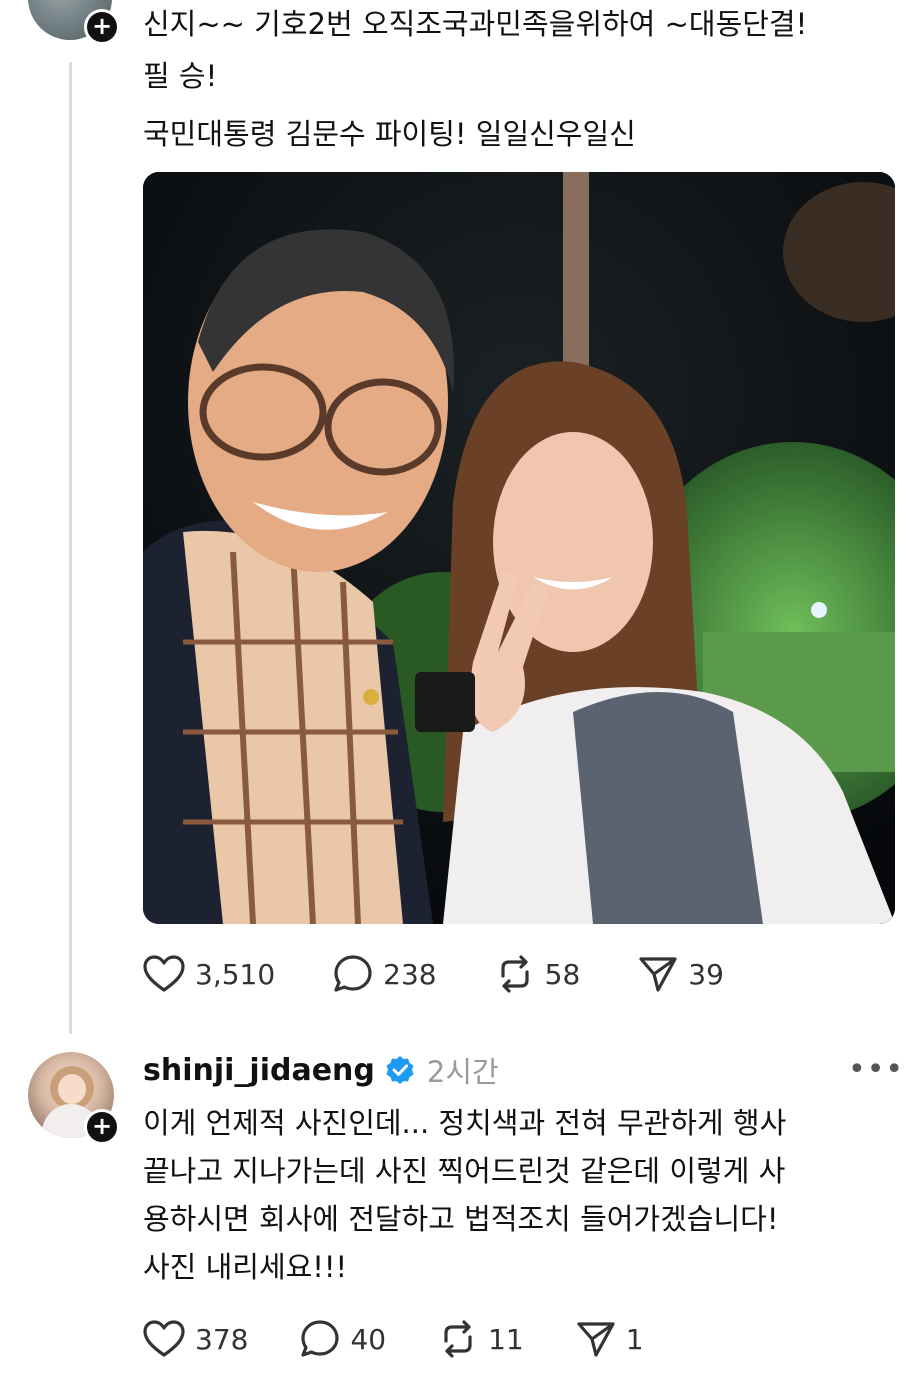 The width and height of the screenshot is (924, 1388). I want to click on reply-button: 238, so click(385, 974).